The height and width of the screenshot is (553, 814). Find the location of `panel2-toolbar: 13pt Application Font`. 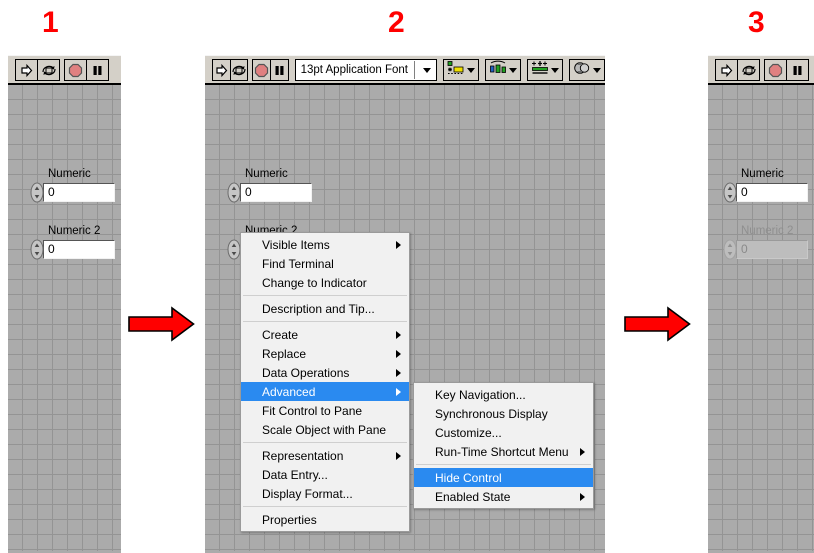

panel2-toolbar: 13pt Application Font is located at coordinates (405, 70).